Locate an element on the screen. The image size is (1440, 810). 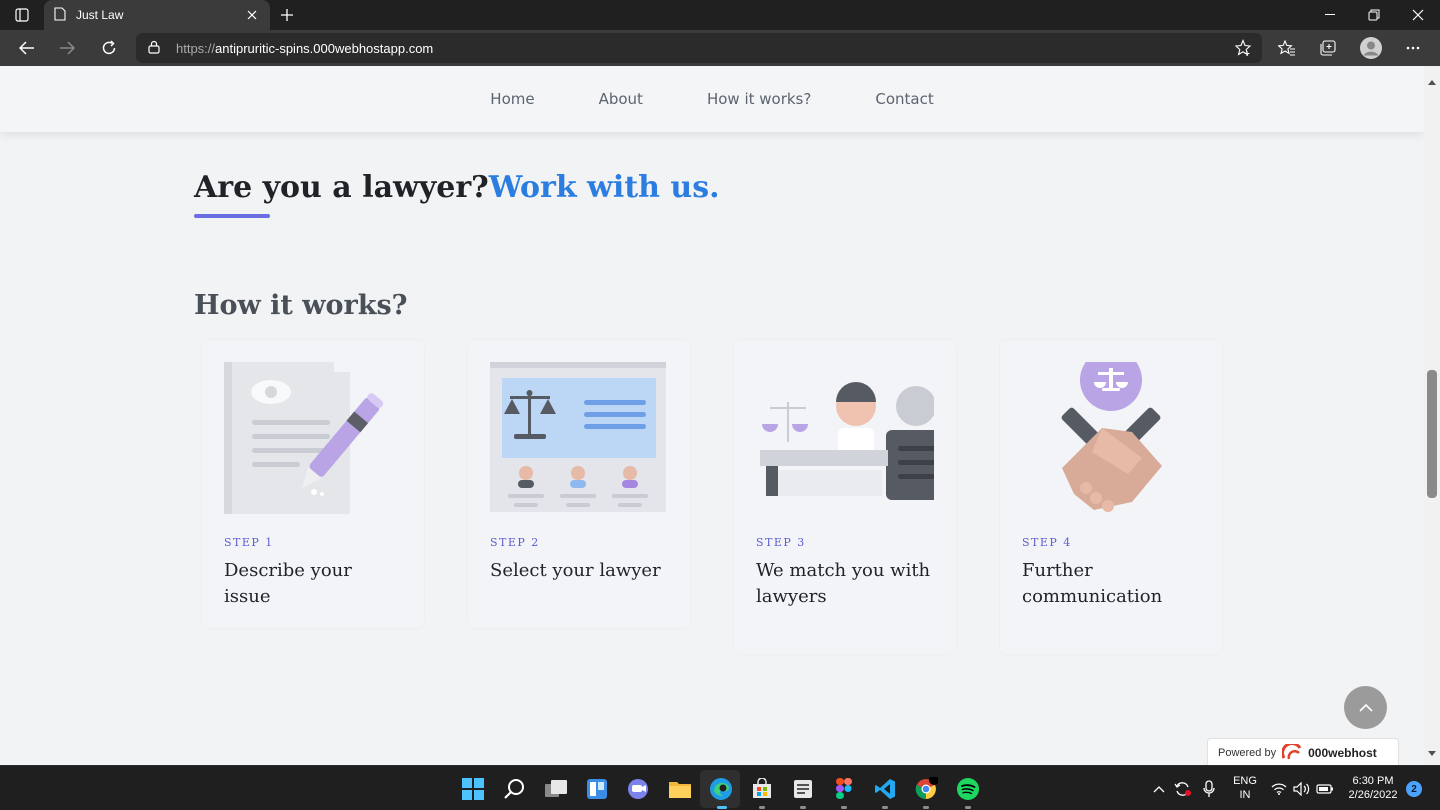
title-underline is located at coordinates (232, 216).